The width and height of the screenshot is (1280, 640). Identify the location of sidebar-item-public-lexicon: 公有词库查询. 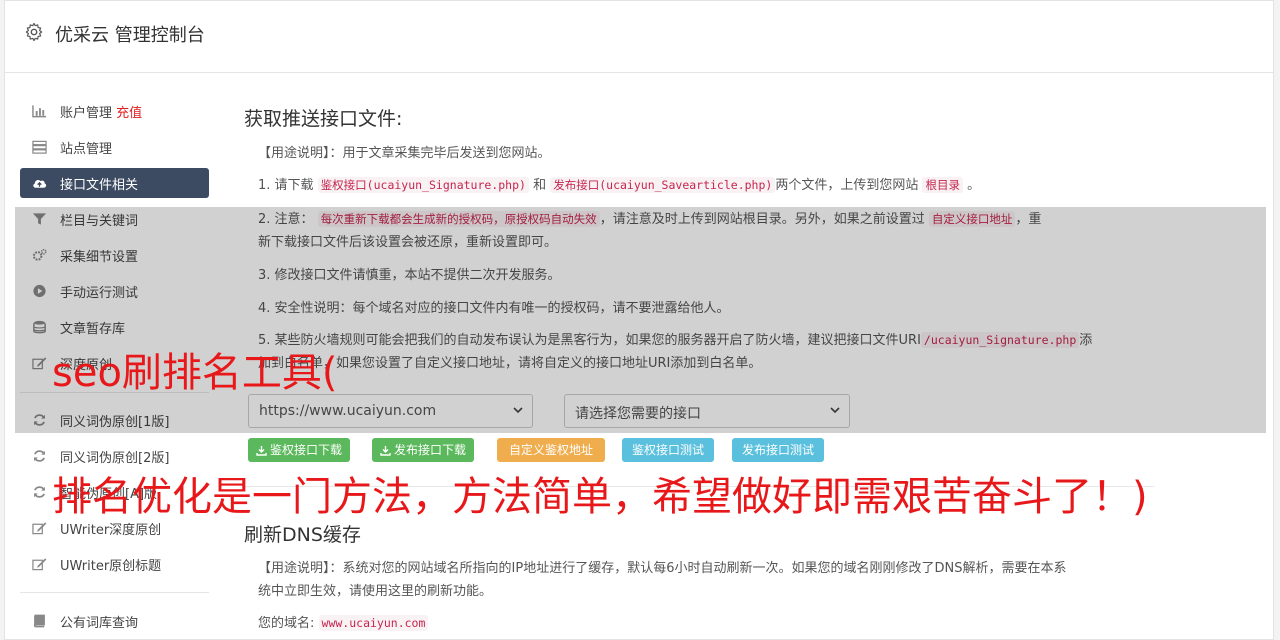
(114, 621).